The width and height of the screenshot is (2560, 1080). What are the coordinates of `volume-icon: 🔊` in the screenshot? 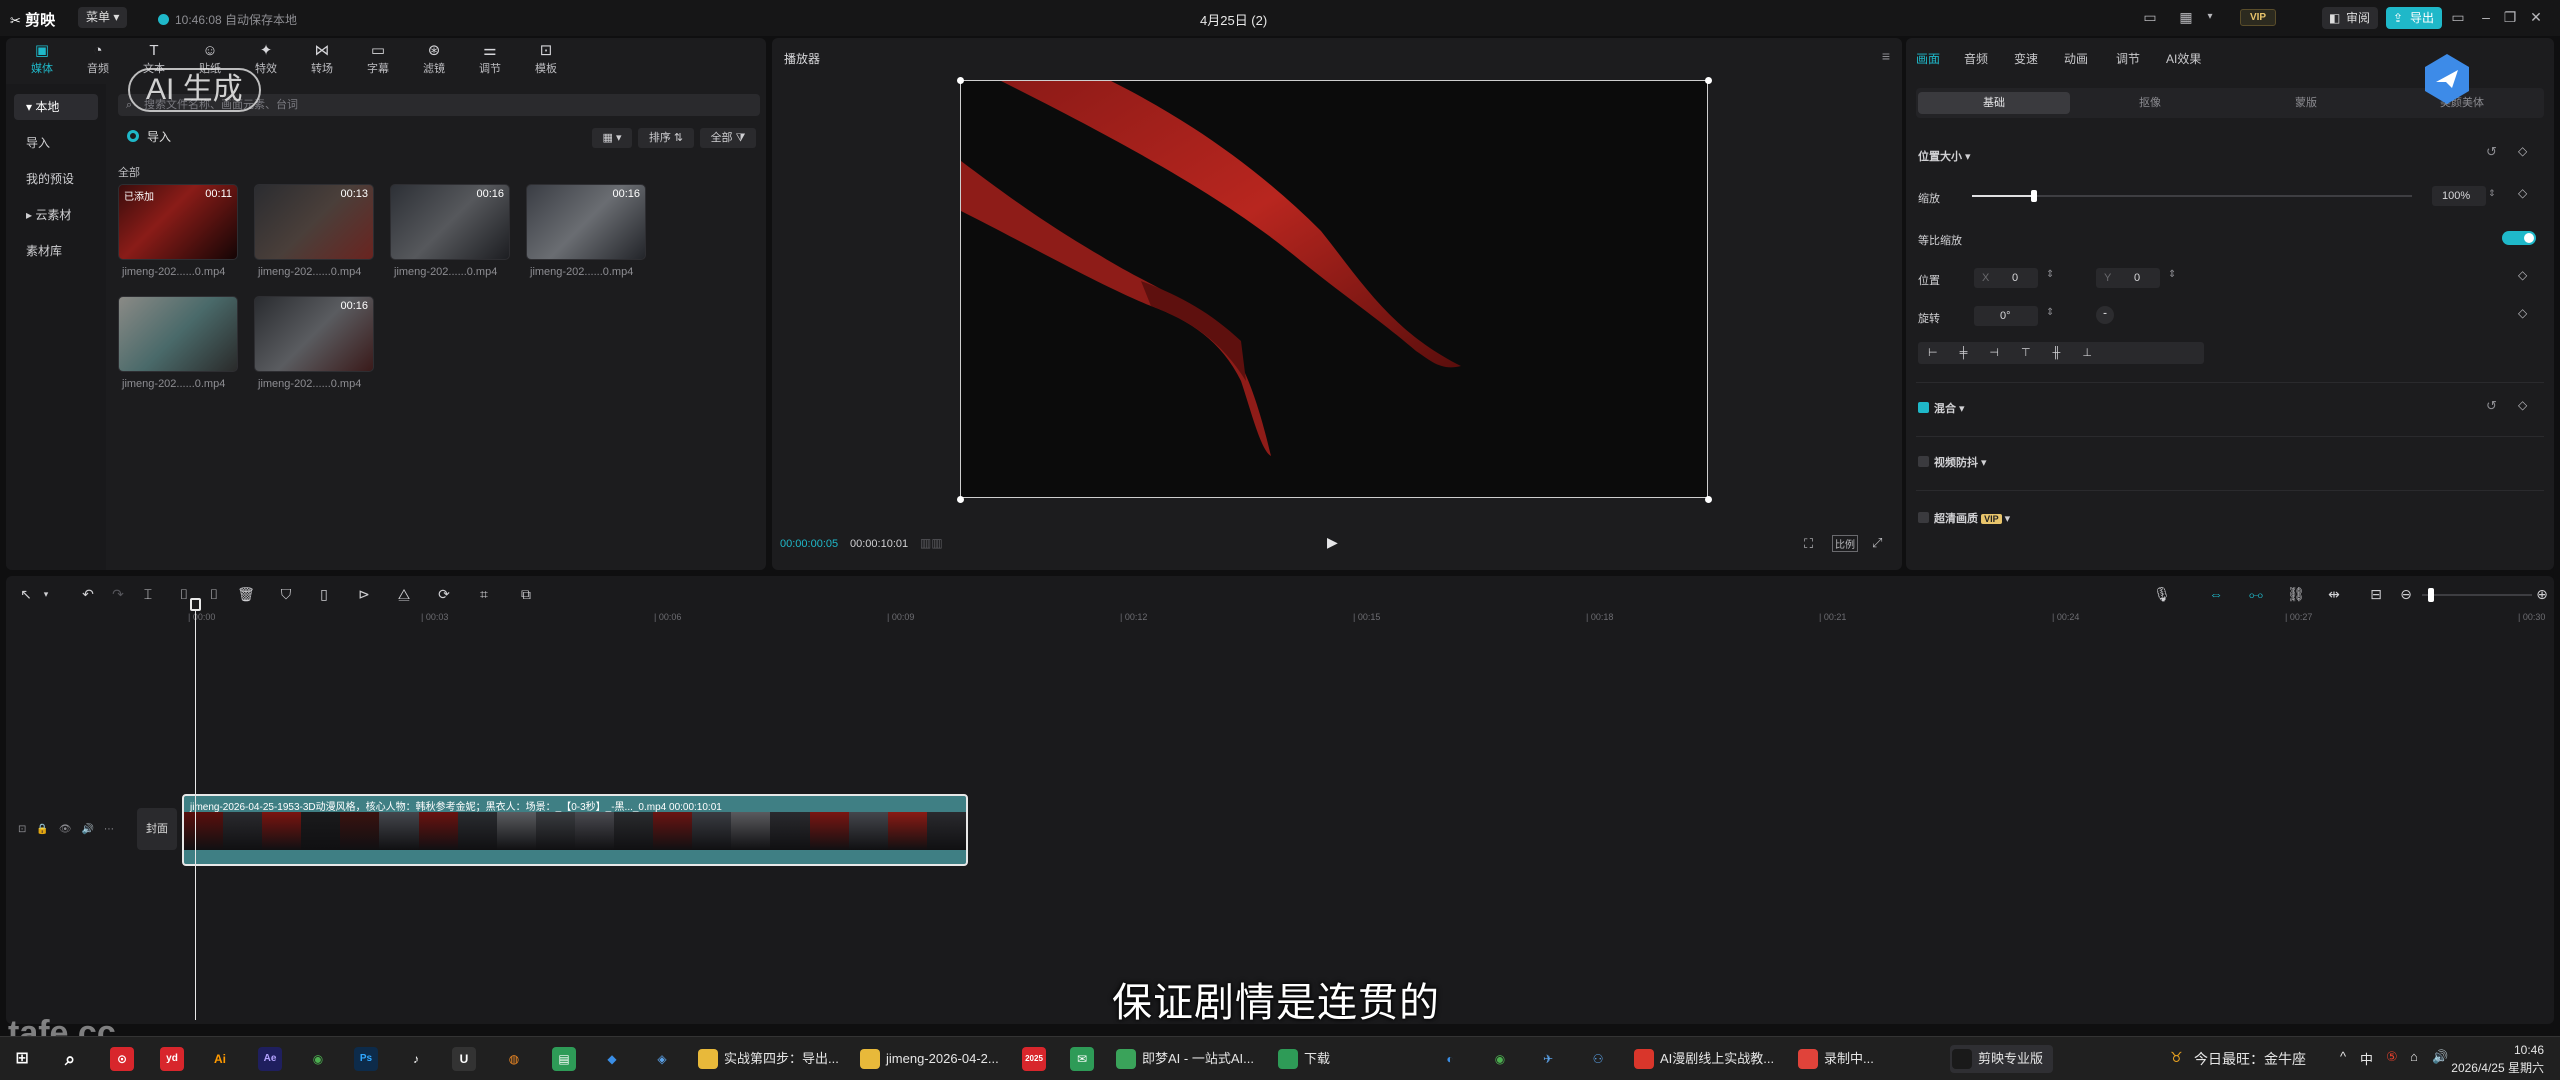 It's located at (2440, 1057).